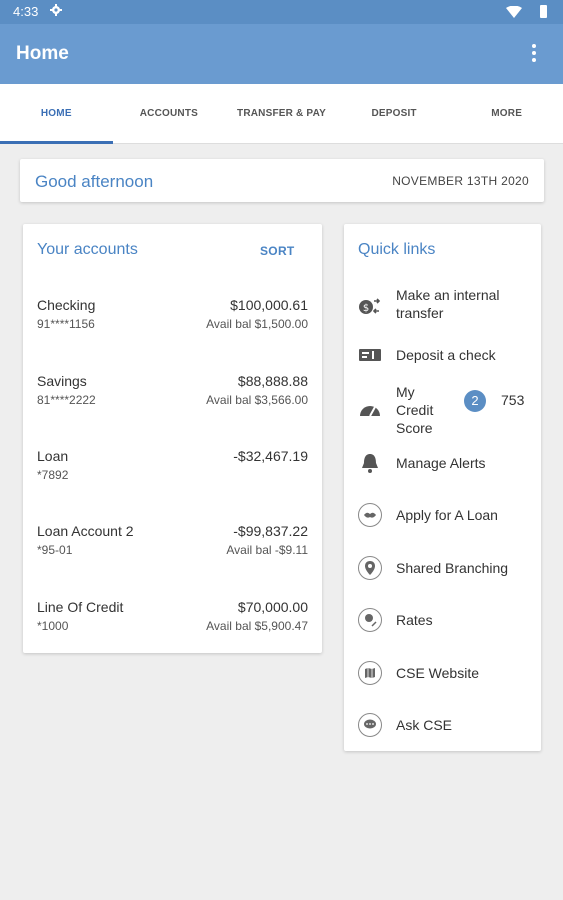 The width and height of the screenshot is (563, 900). Describe the element at coordinates (172, 468) in the screenshot. I see `account-row: Loan *7892 -$32,467.19` at that location.